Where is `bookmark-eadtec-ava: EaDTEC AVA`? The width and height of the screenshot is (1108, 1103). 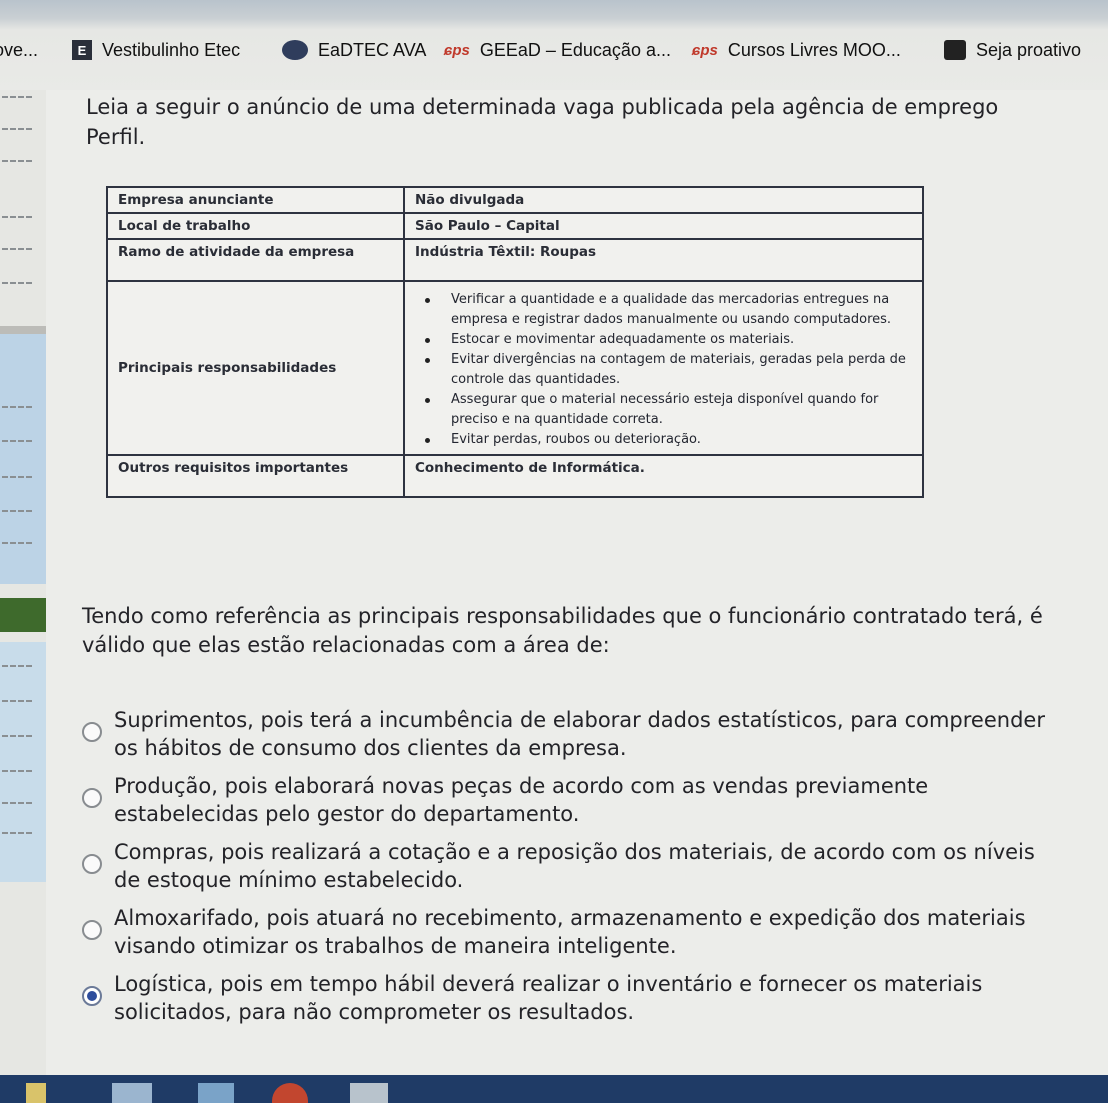
bookmark-eadtec-ava: EaDTEC AVA is located at coordinates (354, 50).